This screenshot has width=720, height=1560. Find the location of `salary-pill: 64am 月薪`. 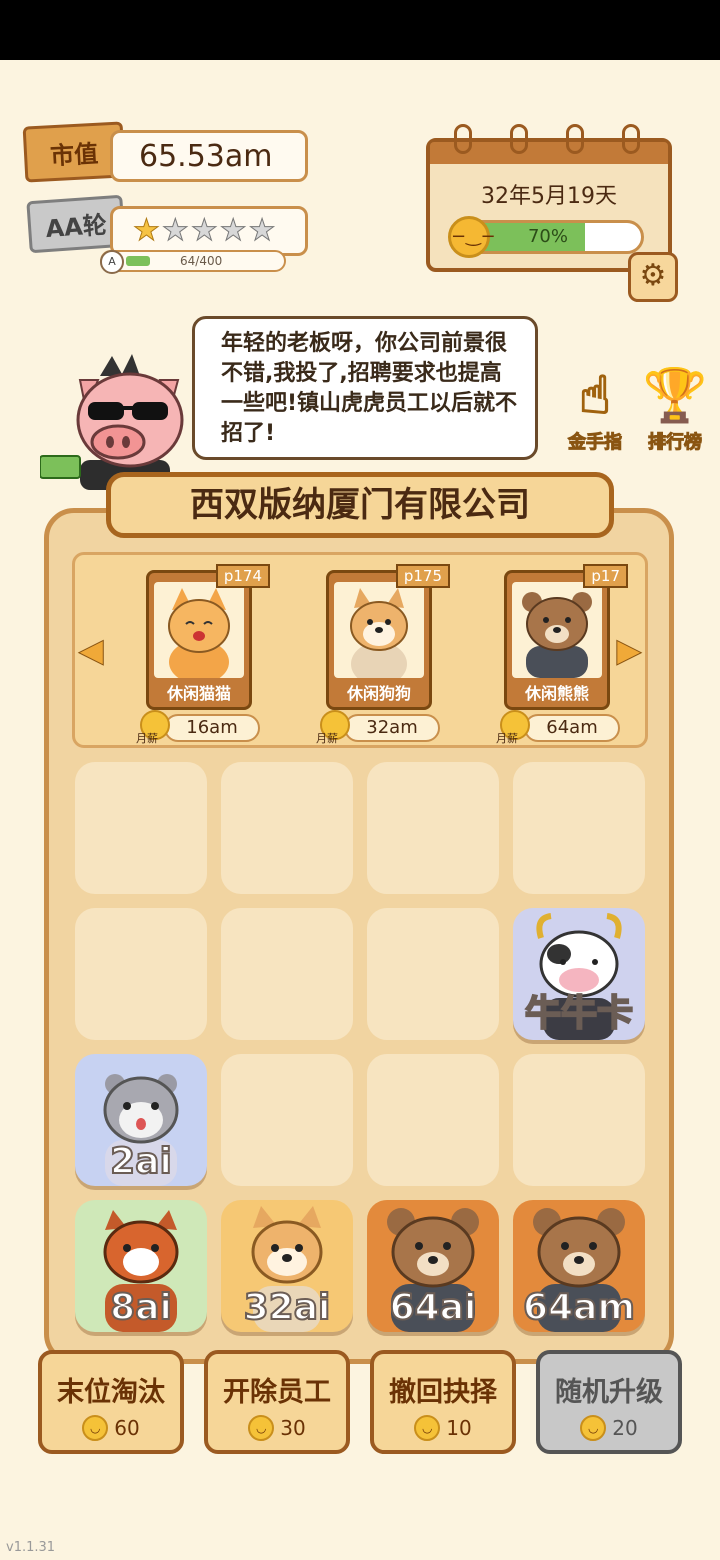

salary-pill: 64am 月薪 is located at coordinates (559, 727).